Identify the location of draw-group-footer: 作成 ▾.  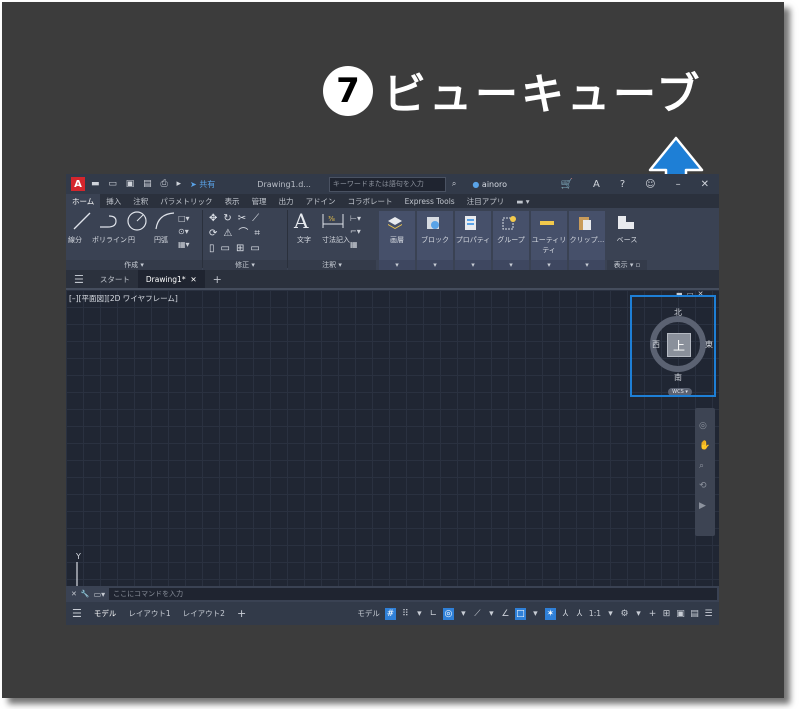
(134, 265).